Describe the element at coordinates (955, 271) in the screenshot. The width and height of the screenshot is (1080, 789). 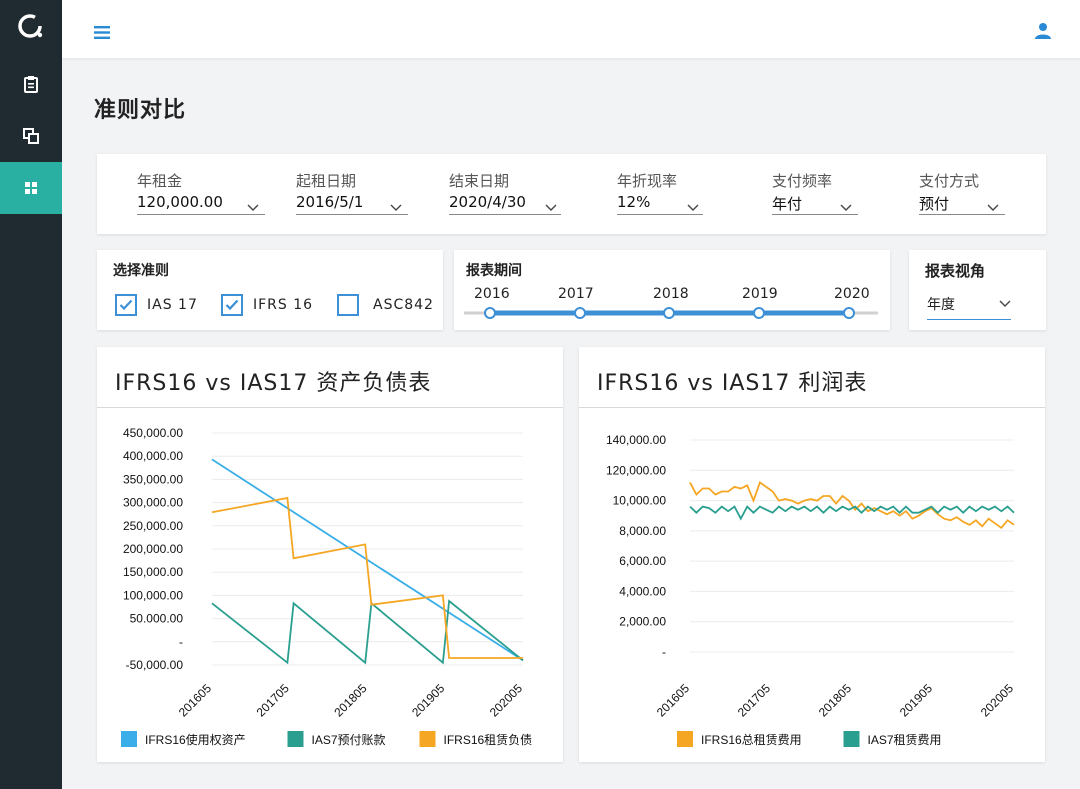
I see `view-title: 报表视角` at that location.